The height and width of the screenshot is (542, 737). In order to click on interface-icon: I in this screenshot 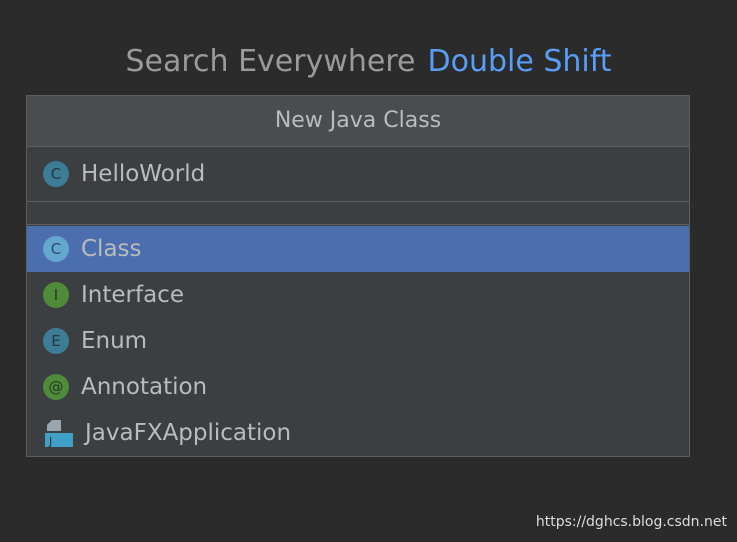, I will do `click(56, 295)`.